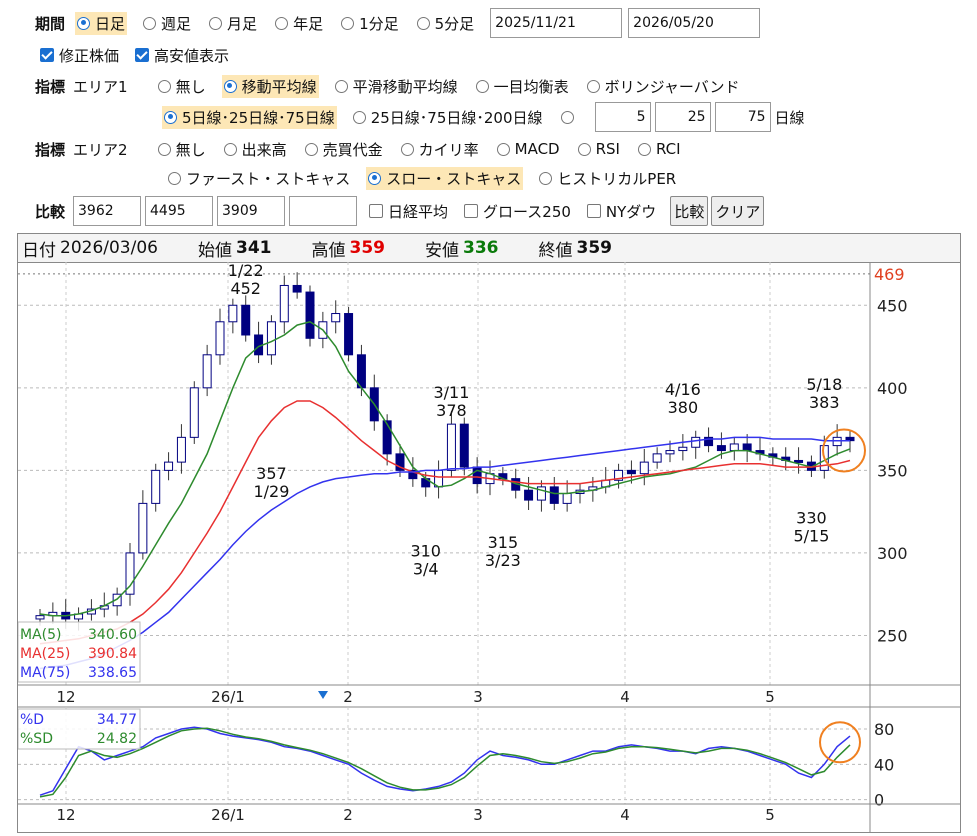  What do you see at coordinates (770, 815) in the screenshot?
I see `osc-x-tick-label: 5` at bounding box center [770, 815].